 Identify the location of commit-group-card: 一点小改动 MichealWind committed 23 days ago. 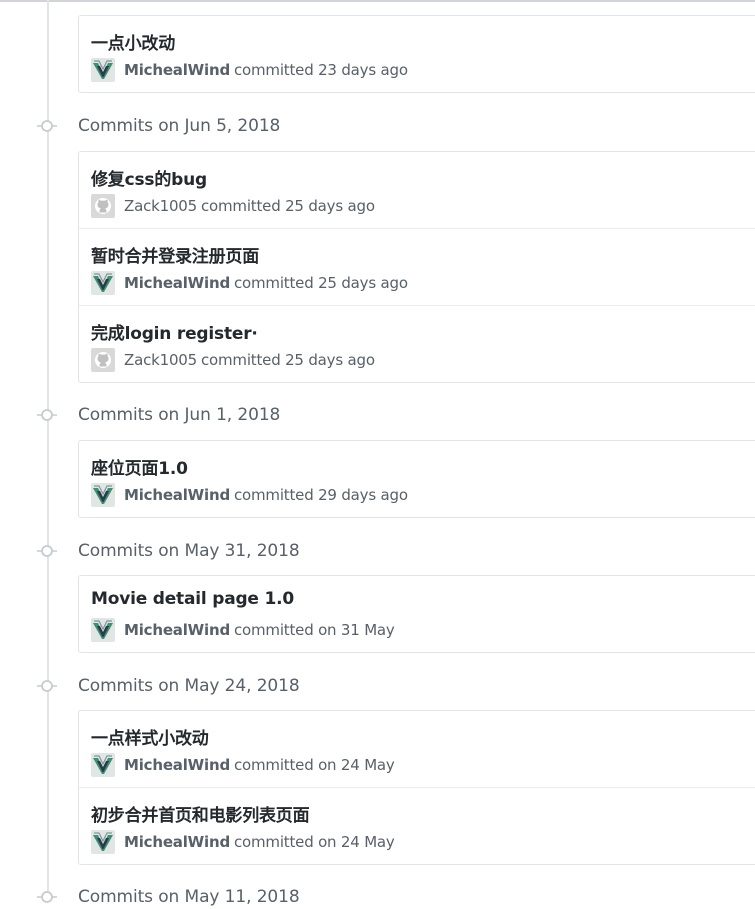
(416, 54).